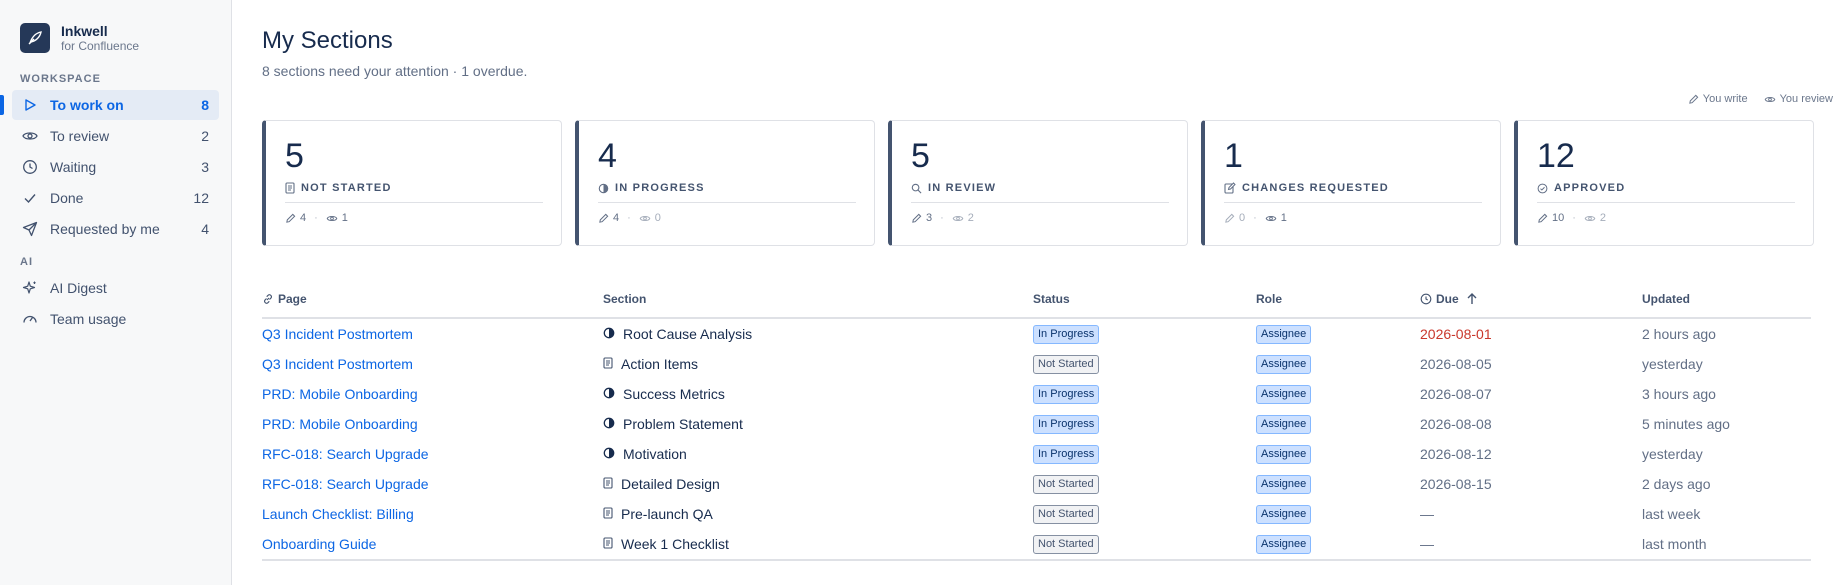 The image size is (1841, 585). I want to click on section-name: Problem Statement, so click(683, 424).